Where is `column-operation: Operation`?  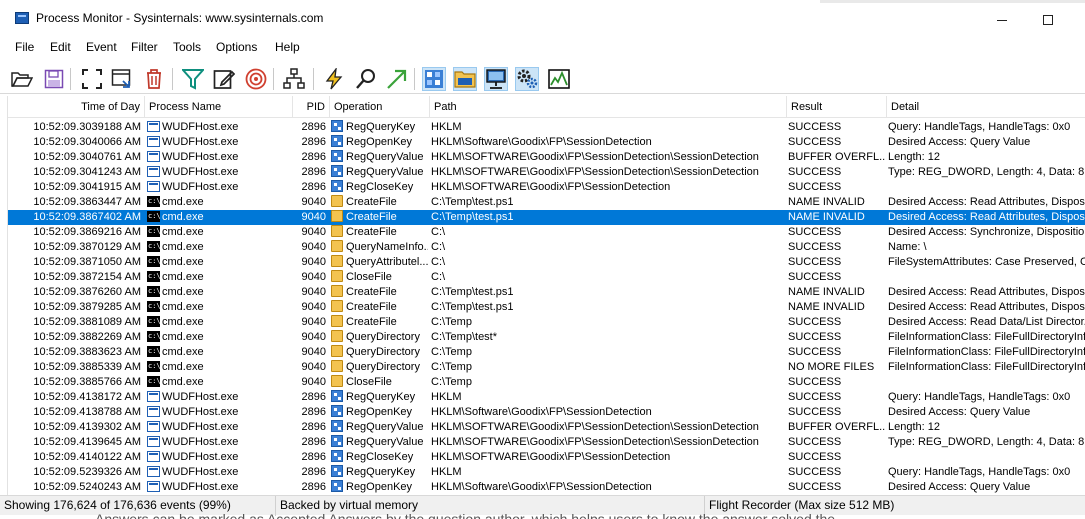
column-operation: Operation is located at coordinates (380, 107).